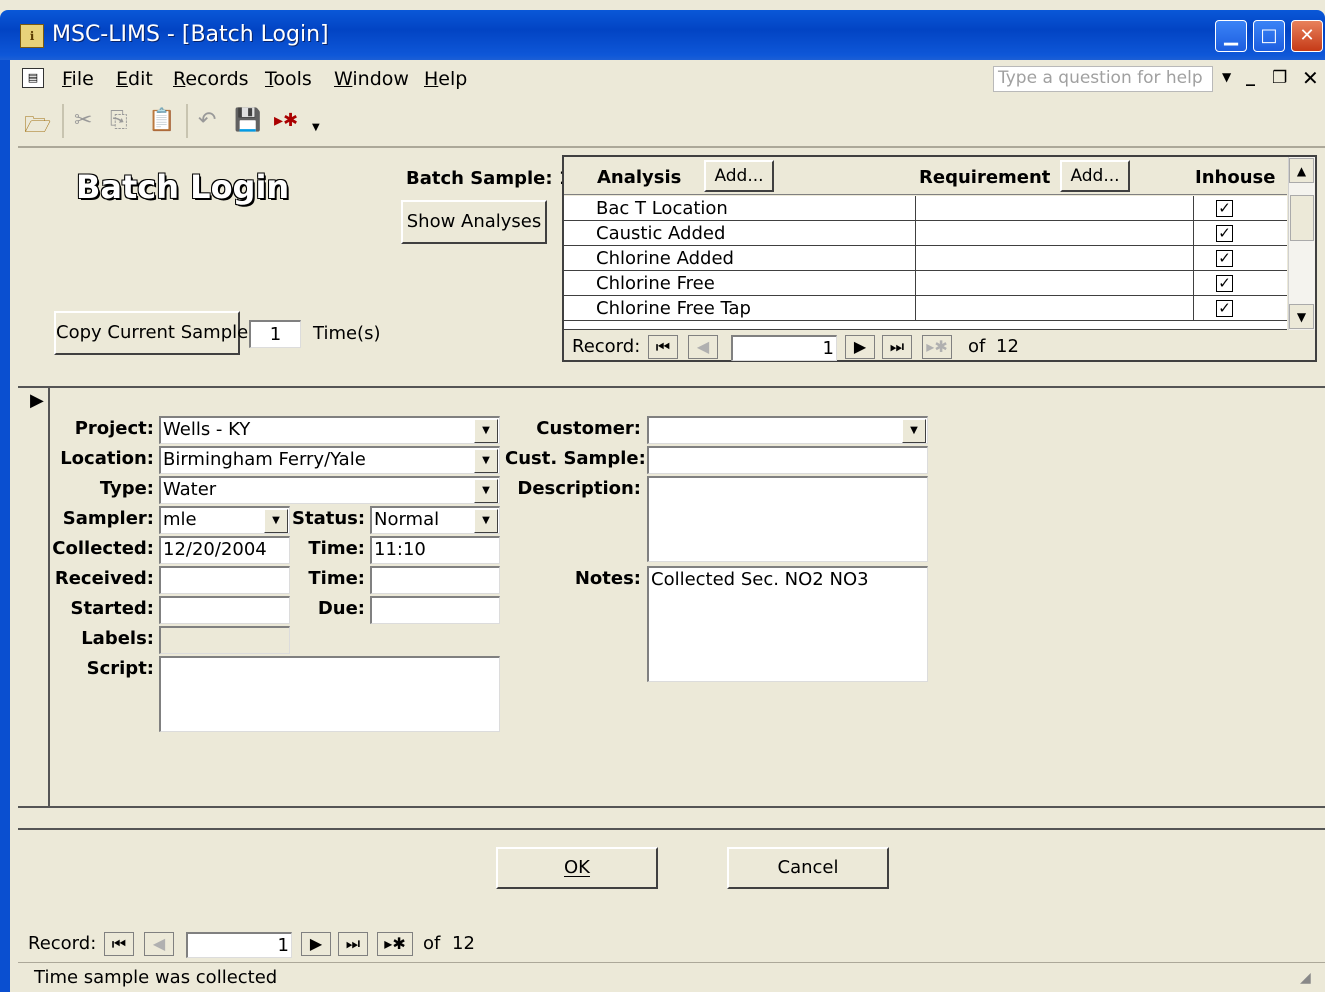 This screenshot has width=1325, height=992. I want to click on customer-combo: ▼, so click(787, 430).